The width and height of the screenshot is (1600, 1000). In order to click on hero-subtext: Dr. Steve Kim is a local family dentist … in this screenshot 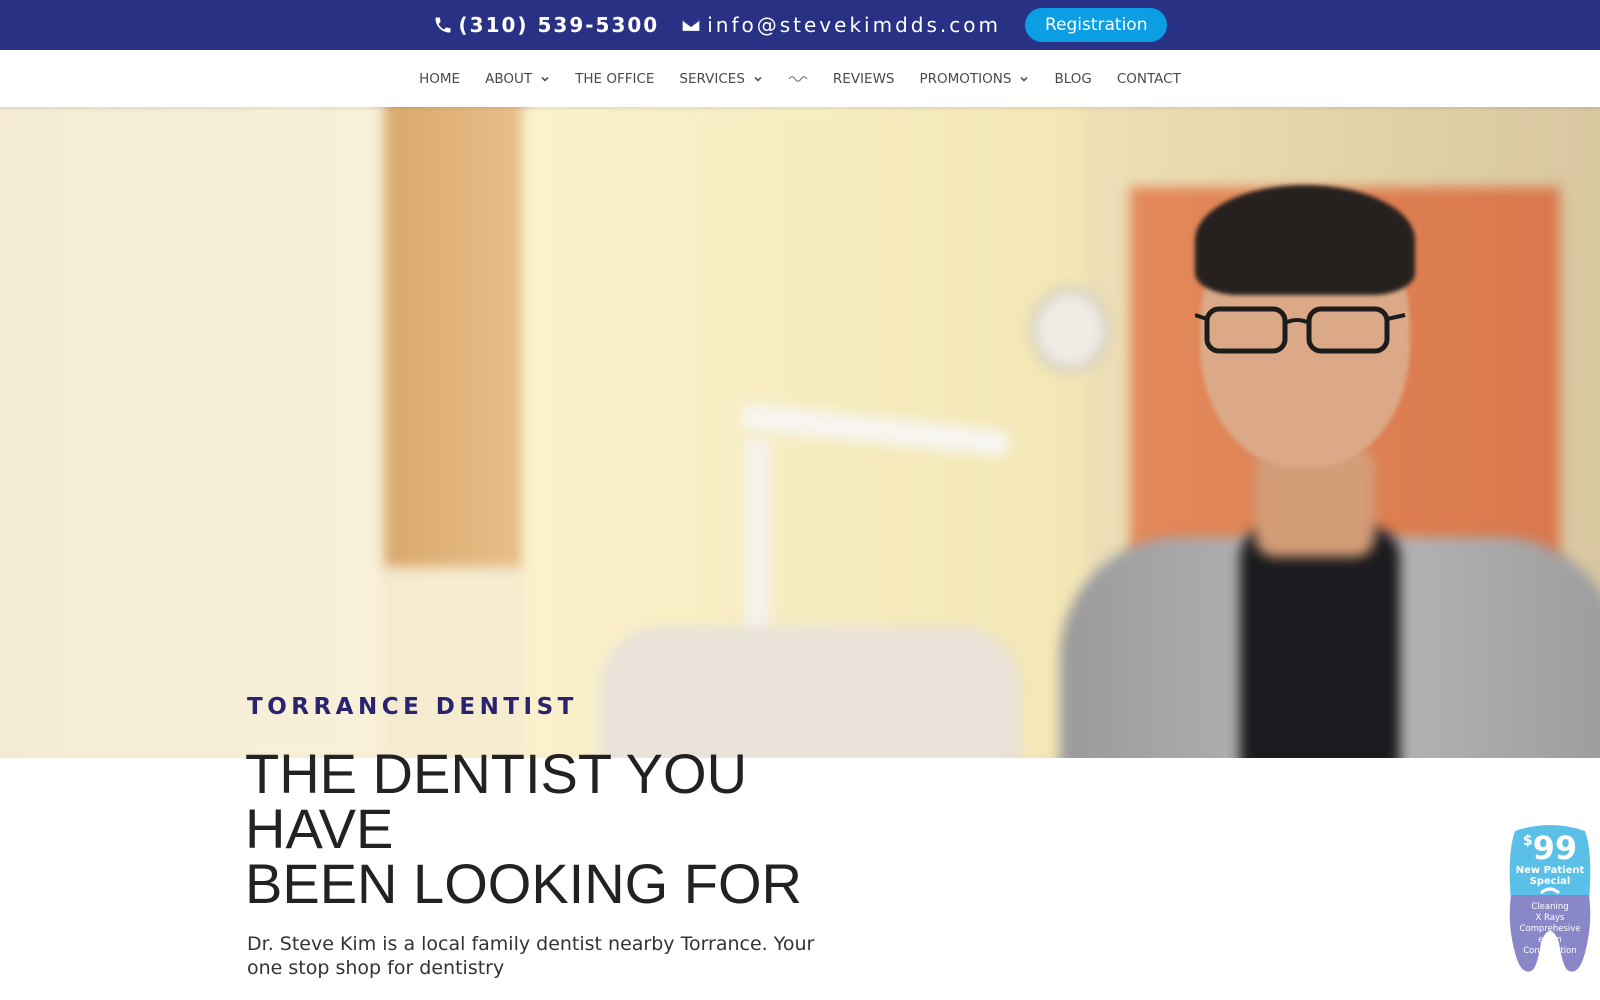, I will do `click(531, 956)`.